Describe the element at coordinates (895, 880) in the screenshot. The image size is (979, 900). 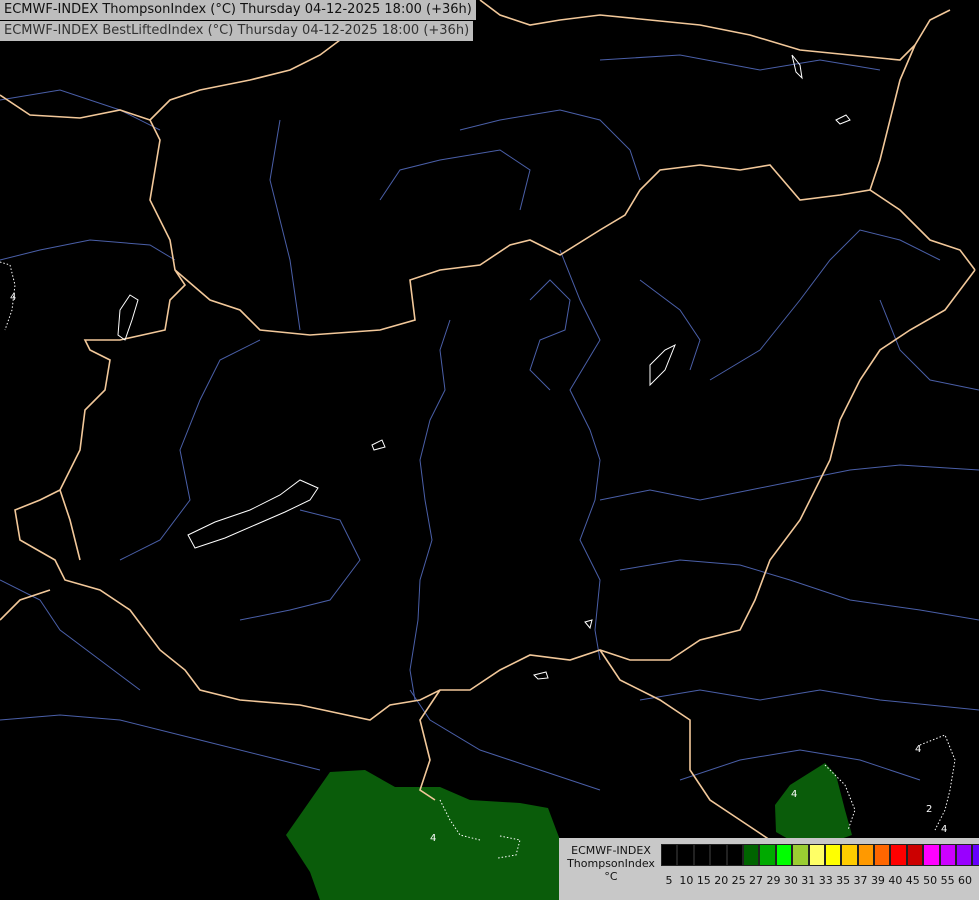
I see `legend-tick-label: 40` at that location.